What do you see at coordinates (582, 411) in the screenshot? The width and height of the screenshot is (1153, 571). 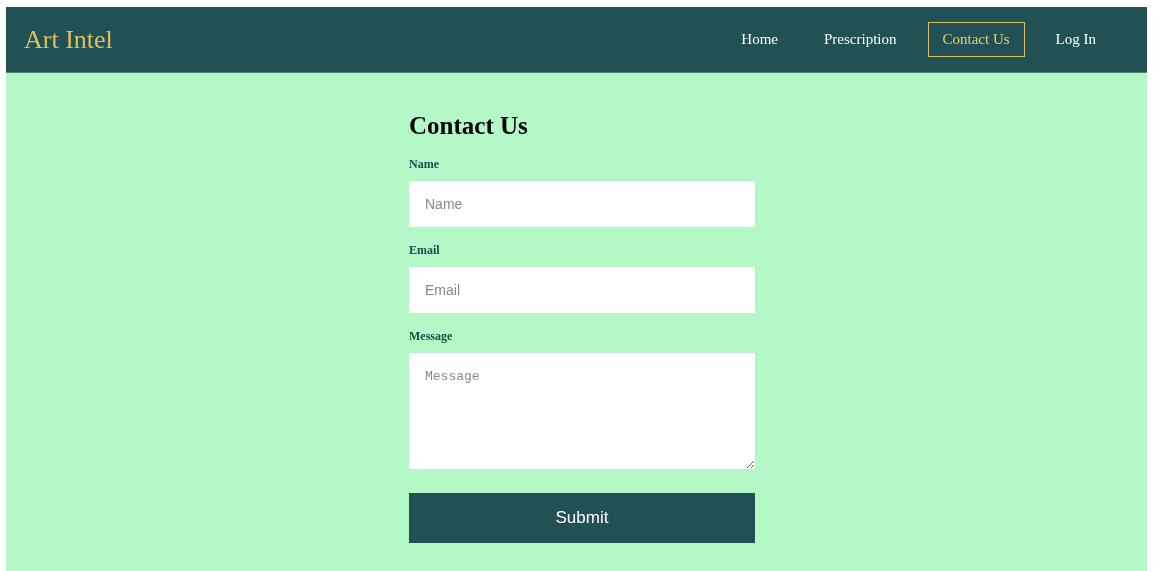 I see `message-field: Message` at bounding box center [582, 411].